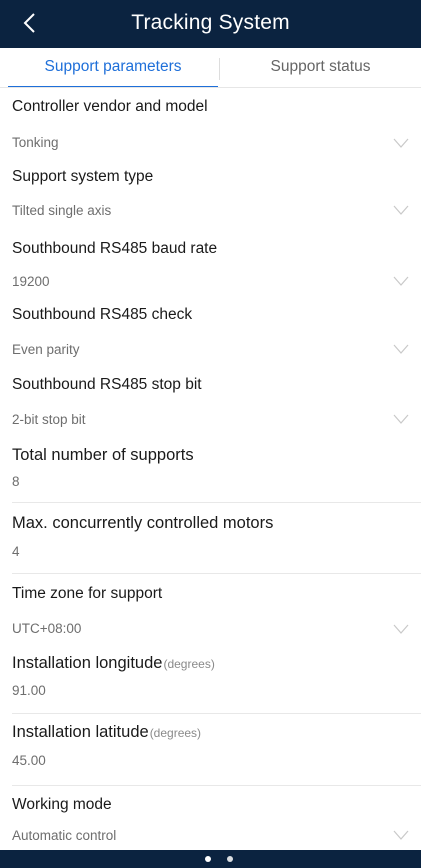 Image resolution: width=421 pixels, height=868 pixels. Describe the element at coordinates (115, 248) in the screenshot. I see `field-label: Southbound RS485 baud rate` at that location.